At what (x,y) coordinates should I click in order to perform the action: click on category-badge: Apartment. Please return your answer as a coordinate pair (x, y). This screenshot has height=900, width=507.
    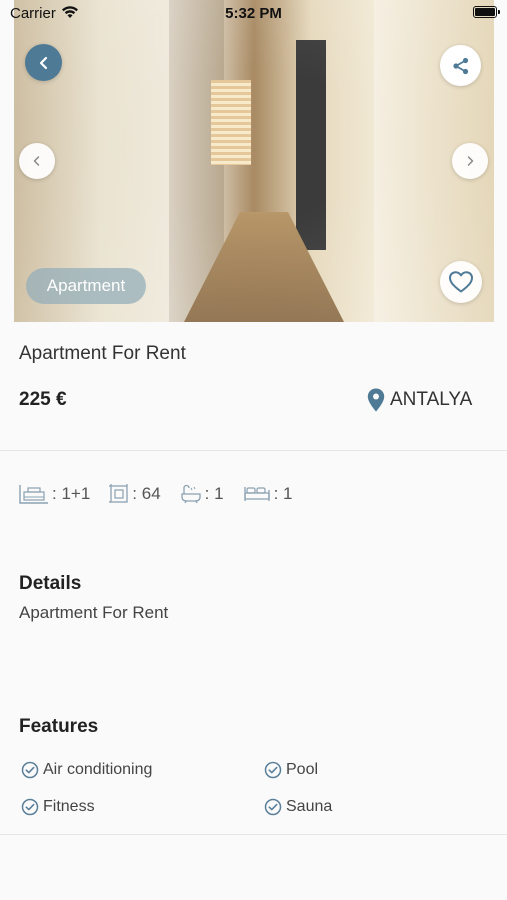
    Looking at the image, I should click on (86, 286).